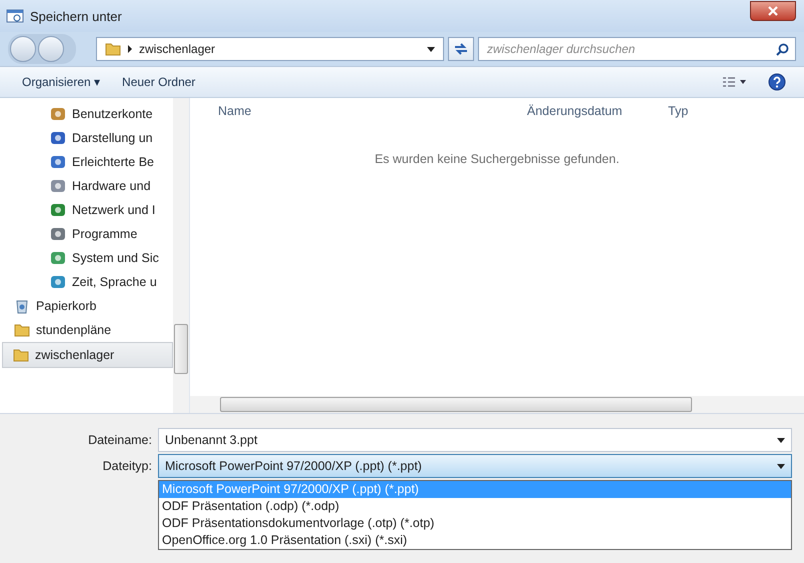 This screenshot has height=563, width=804. I want to click on search-icon, so click(782, 49).